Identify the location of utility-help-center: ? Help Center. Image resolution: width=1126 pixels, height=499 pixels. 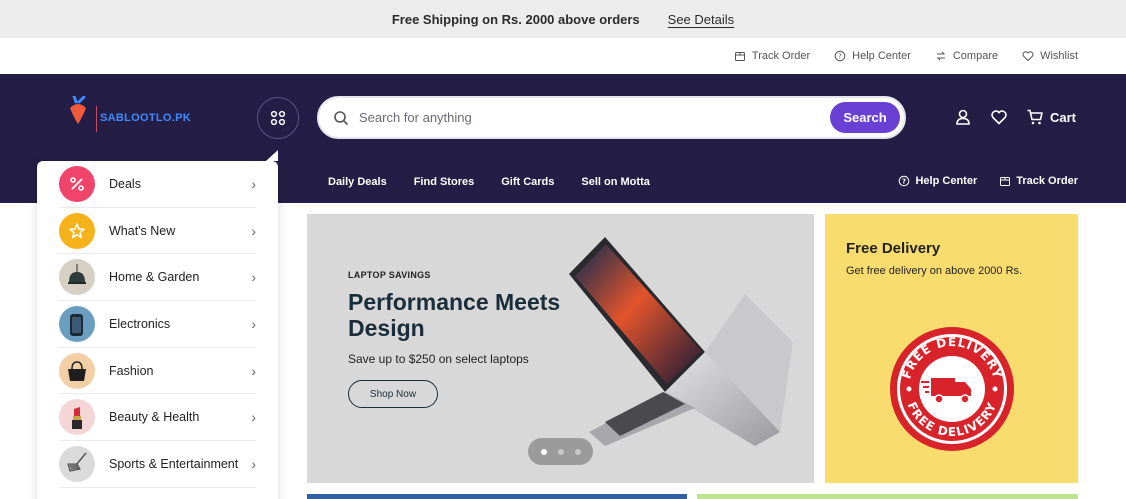
(872, 56).